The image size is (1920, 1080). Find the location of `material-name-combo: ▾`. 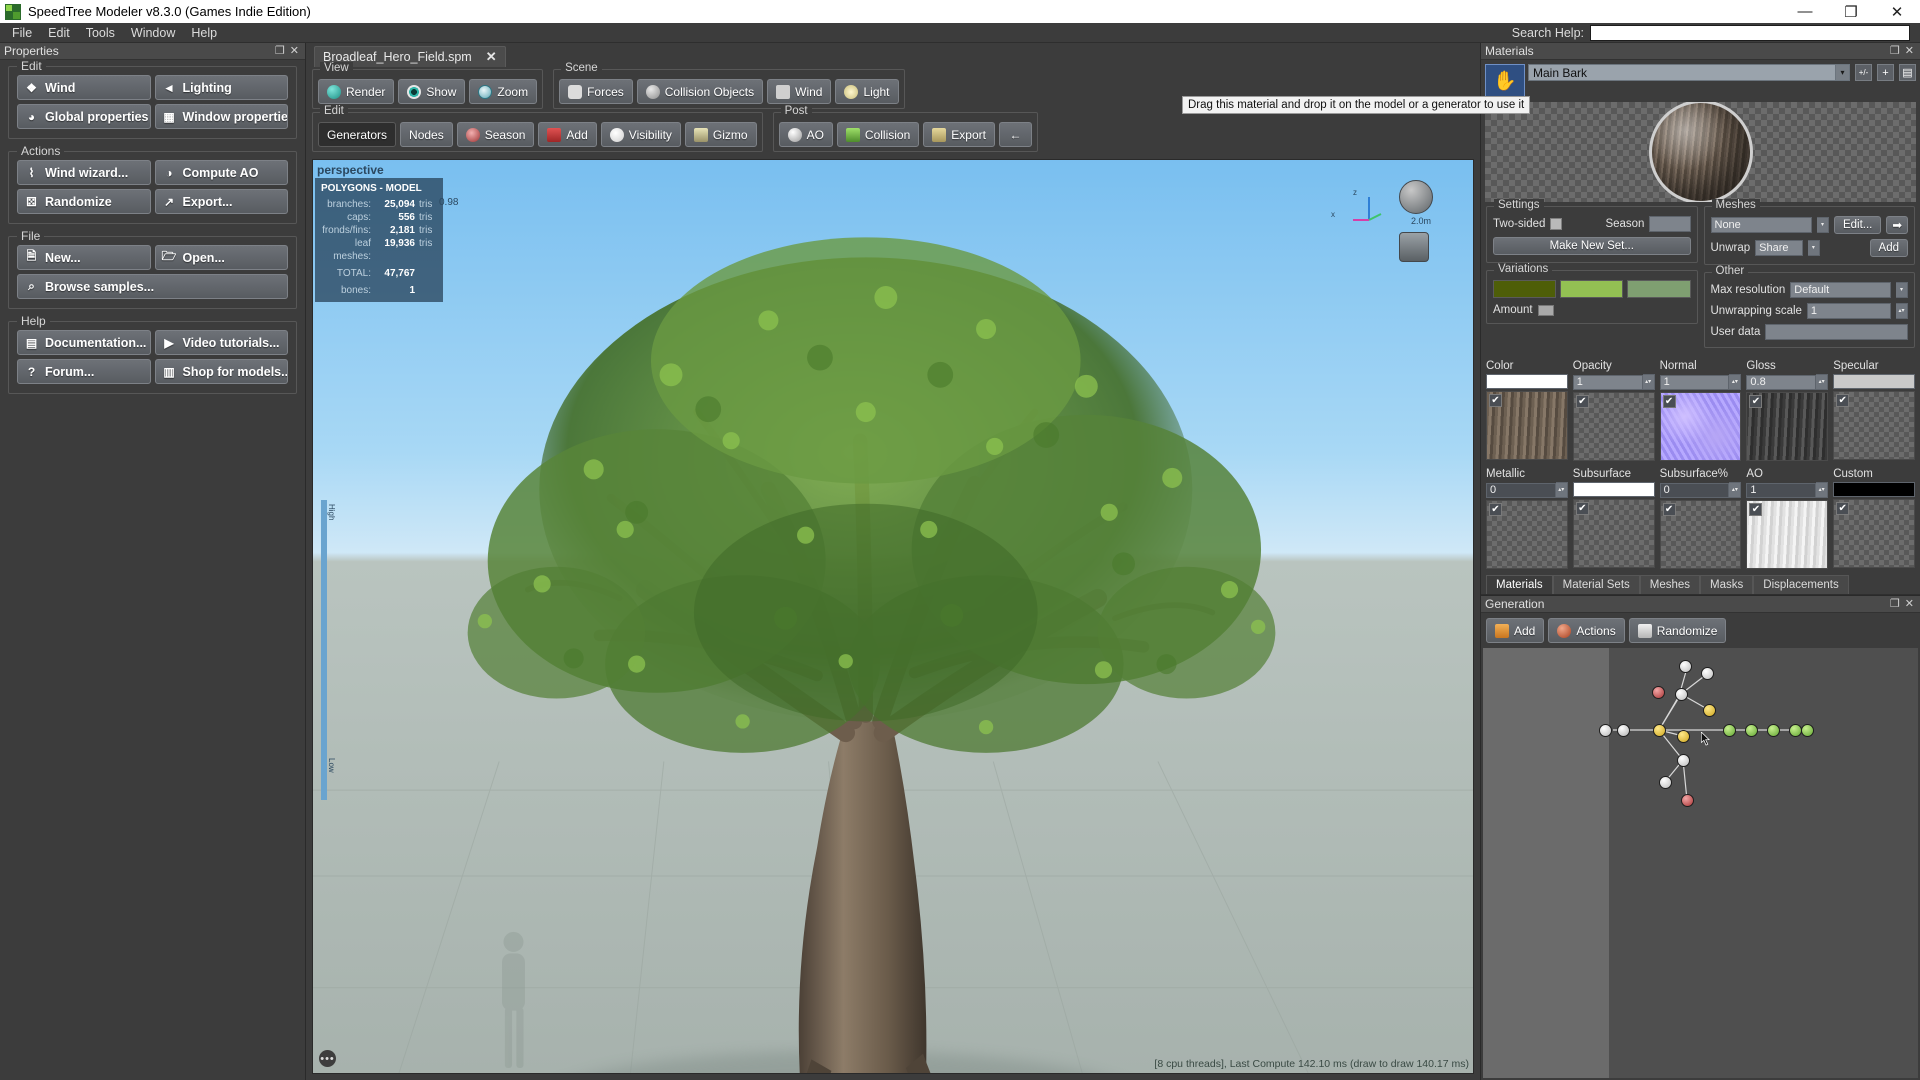

material-name-combo: ▾ is located at coordinates (1689, 72).